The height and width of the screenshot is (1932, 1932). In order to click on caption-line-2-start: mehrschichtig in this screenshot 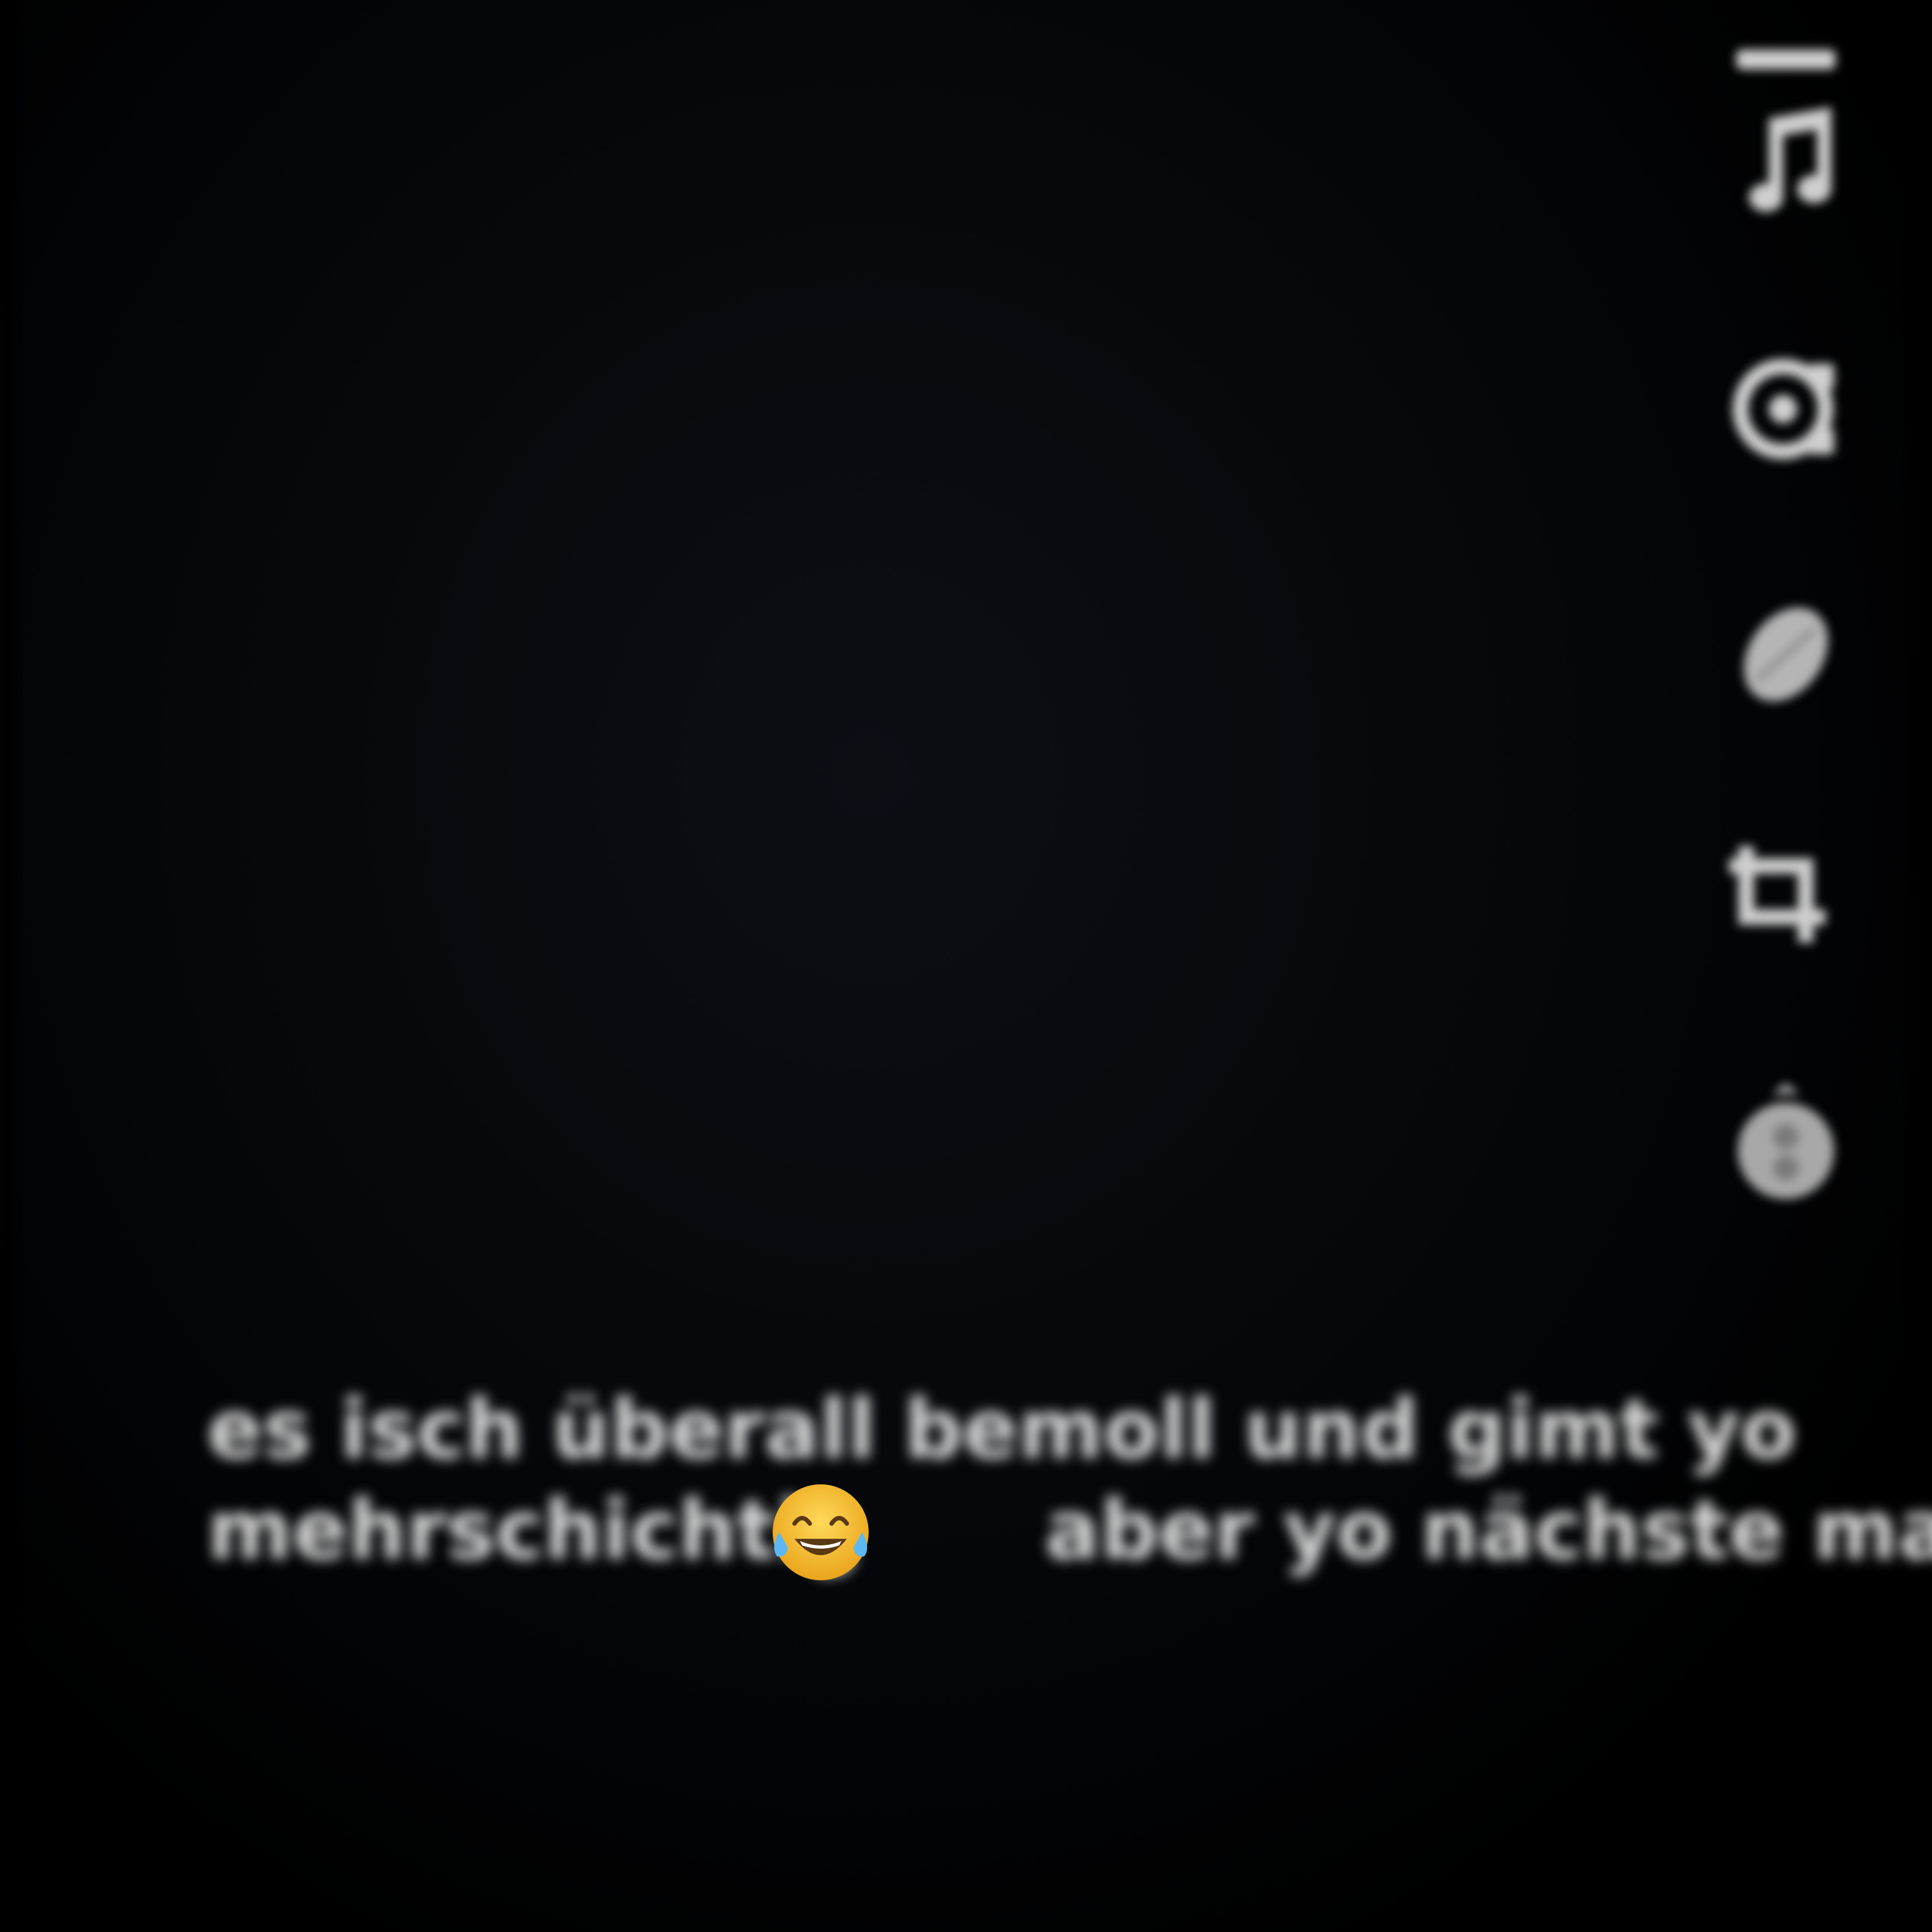, I will do `click(535, 1530)`.